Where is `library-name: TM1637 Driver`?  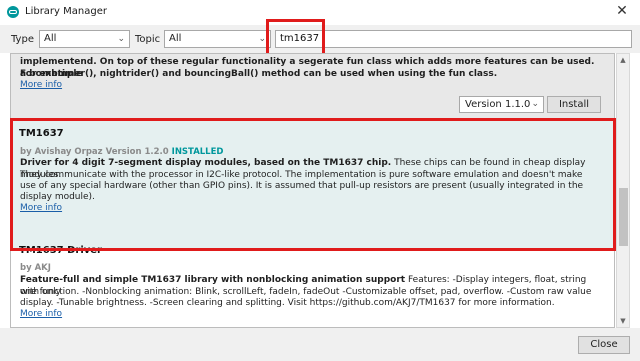
library-name: TM1637 Driver is located at coordinates (60, 250).